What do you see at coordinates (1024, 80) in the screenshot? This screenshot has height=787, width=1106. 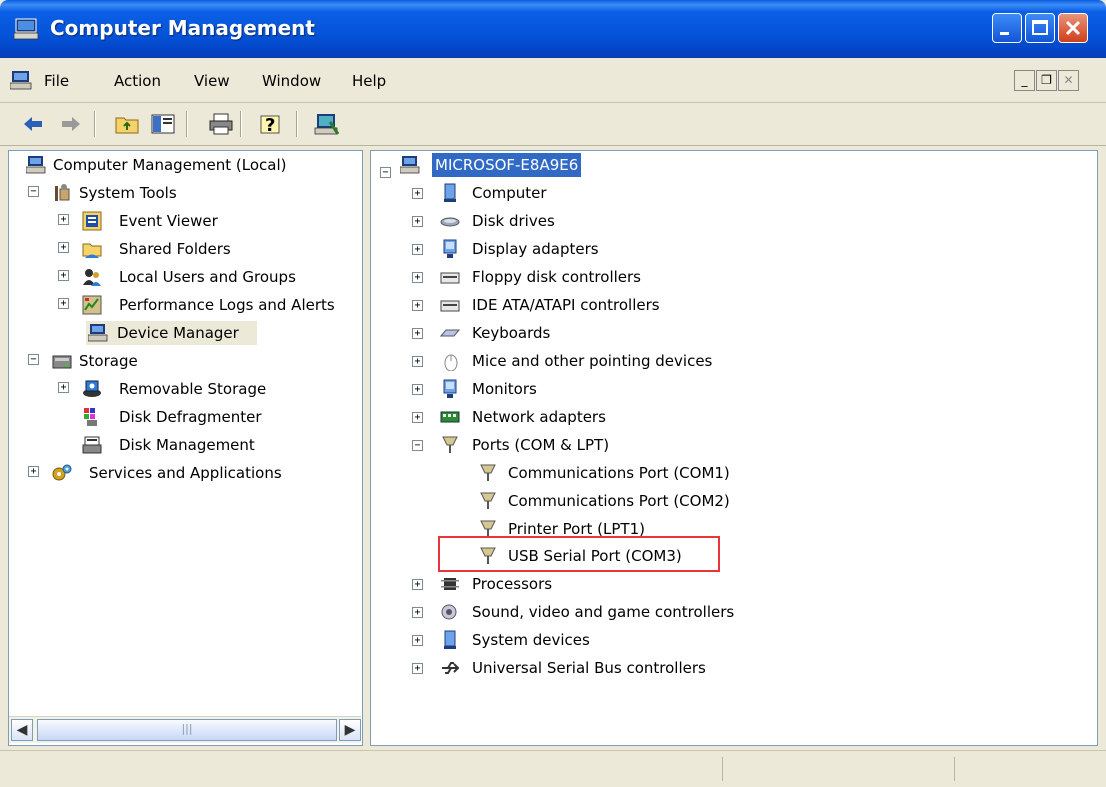 I see `mdi-minimize-button: _` at bounding box center [1024, 80].